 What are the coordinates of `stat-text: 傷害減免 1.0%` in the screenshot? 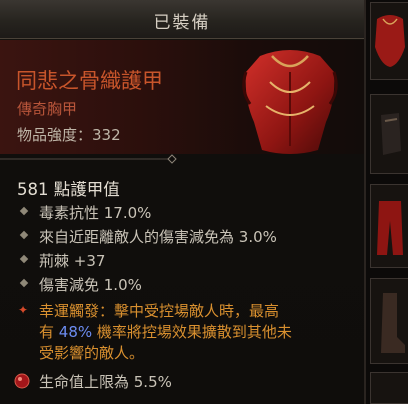 It's located at (90, 285).